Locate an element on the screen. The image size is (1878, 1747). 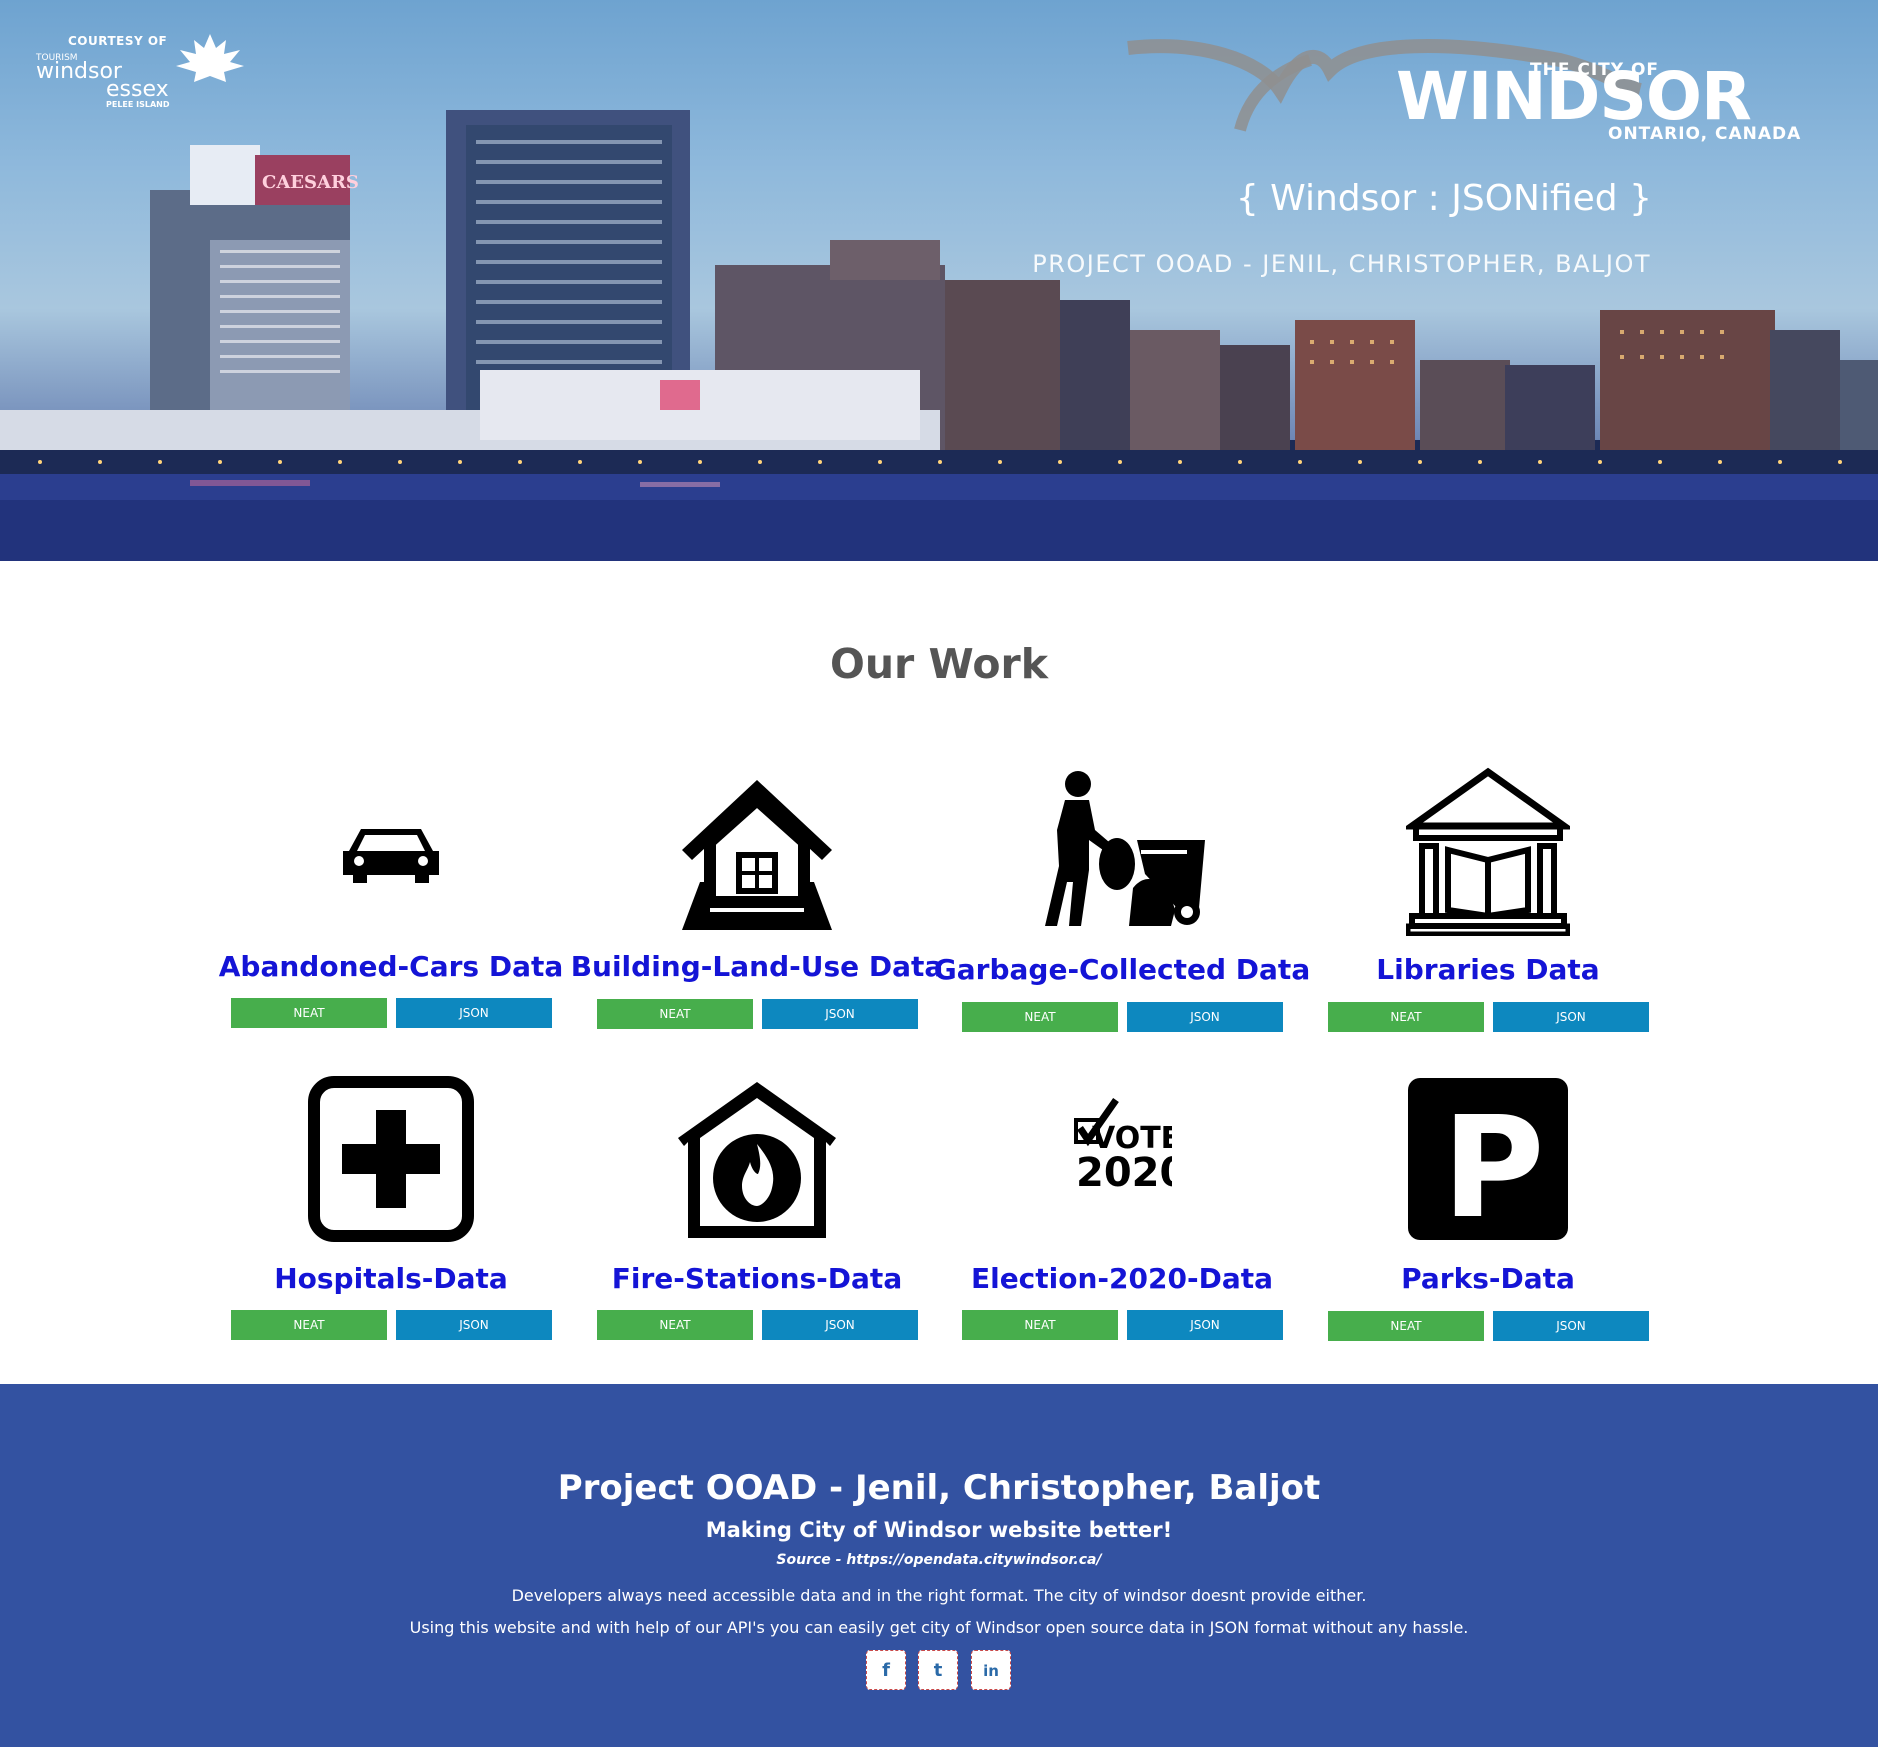
garbage-collected-link: Garbage-Collected Data is located at coordinates (1122, 969).